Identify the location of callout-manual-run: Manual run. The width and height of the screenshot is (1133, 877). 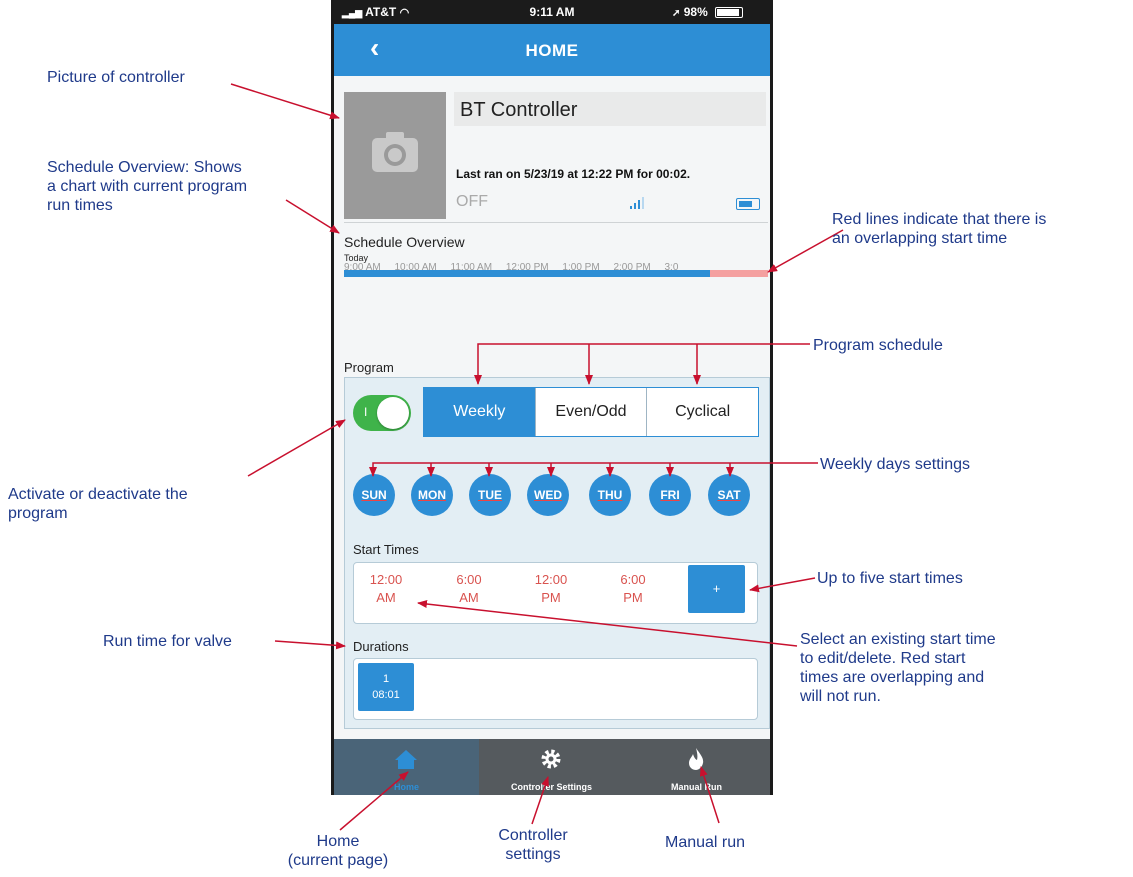
(705, 842).